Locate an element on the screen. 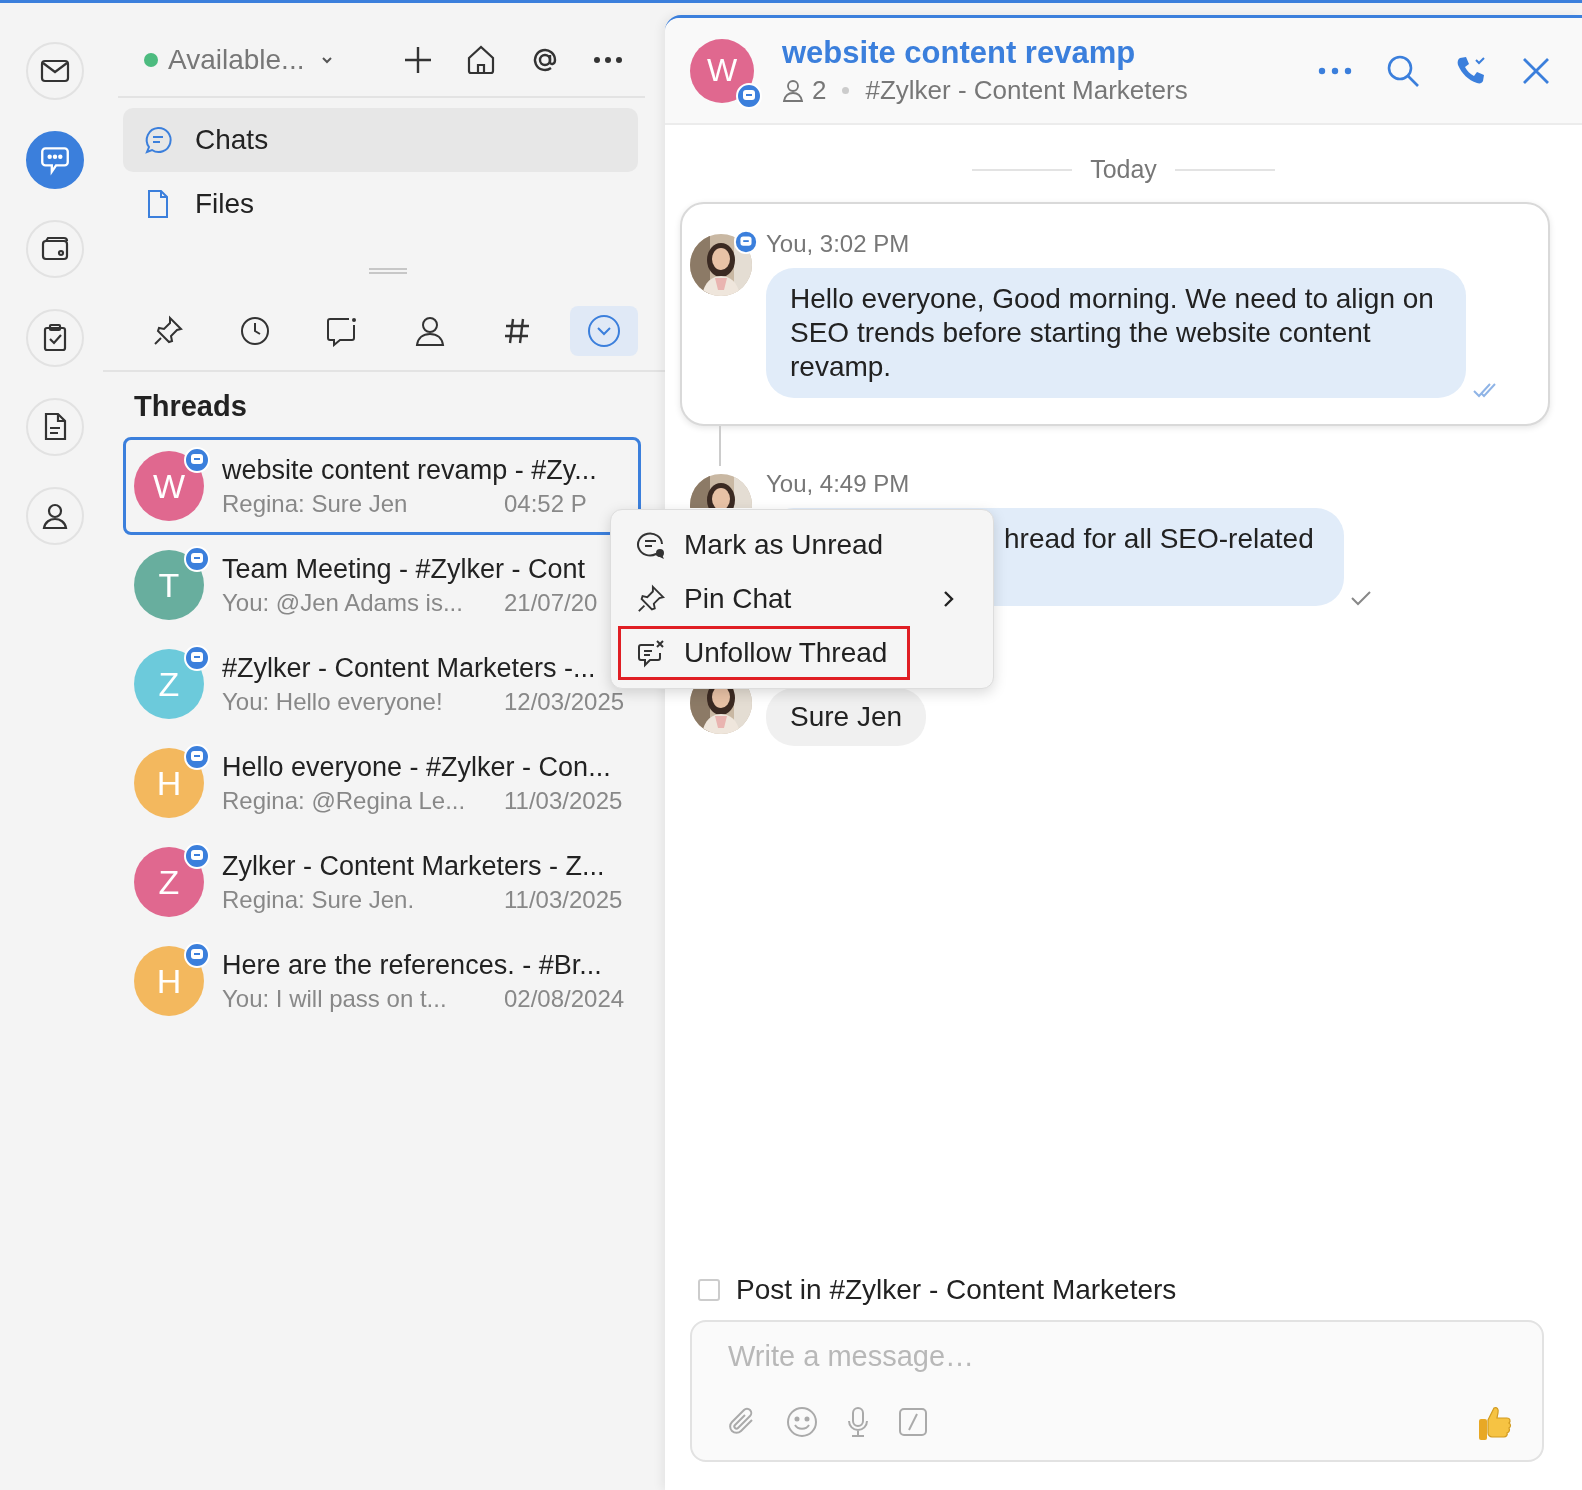 The height and width of the screenshot is (1490, 1582). section-heading: Threads is located at coordinates (190, 406).